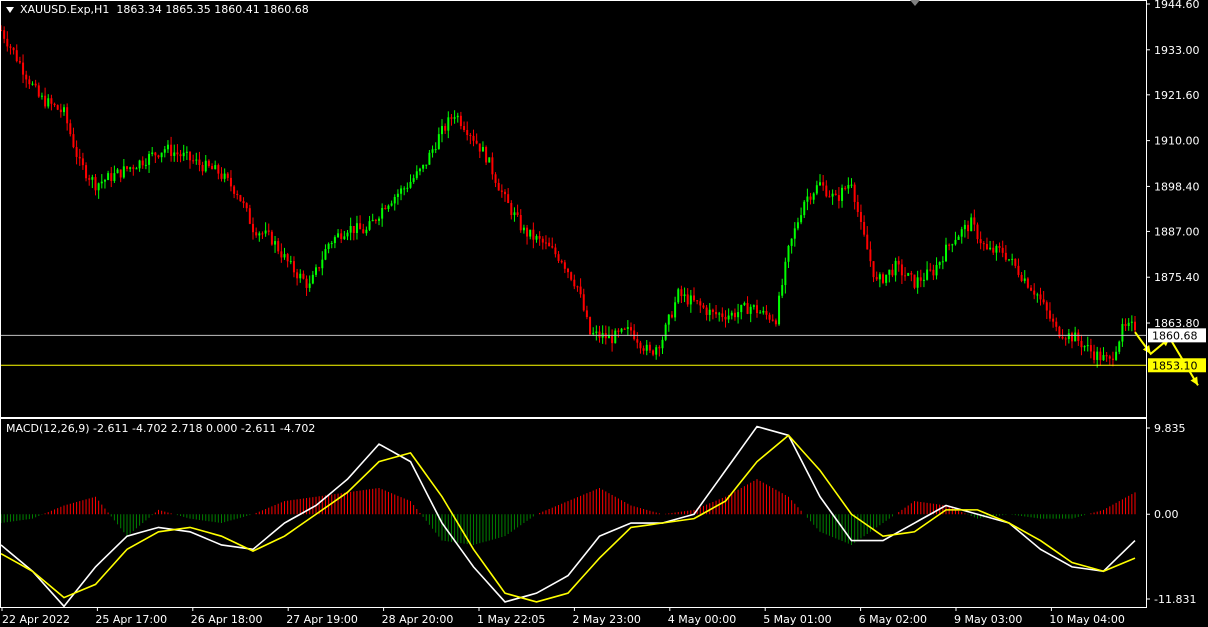 The width and height of the screenshot is (1208, 627). I want to click on price-tick-label: 1875.40, so click(1177, 277).